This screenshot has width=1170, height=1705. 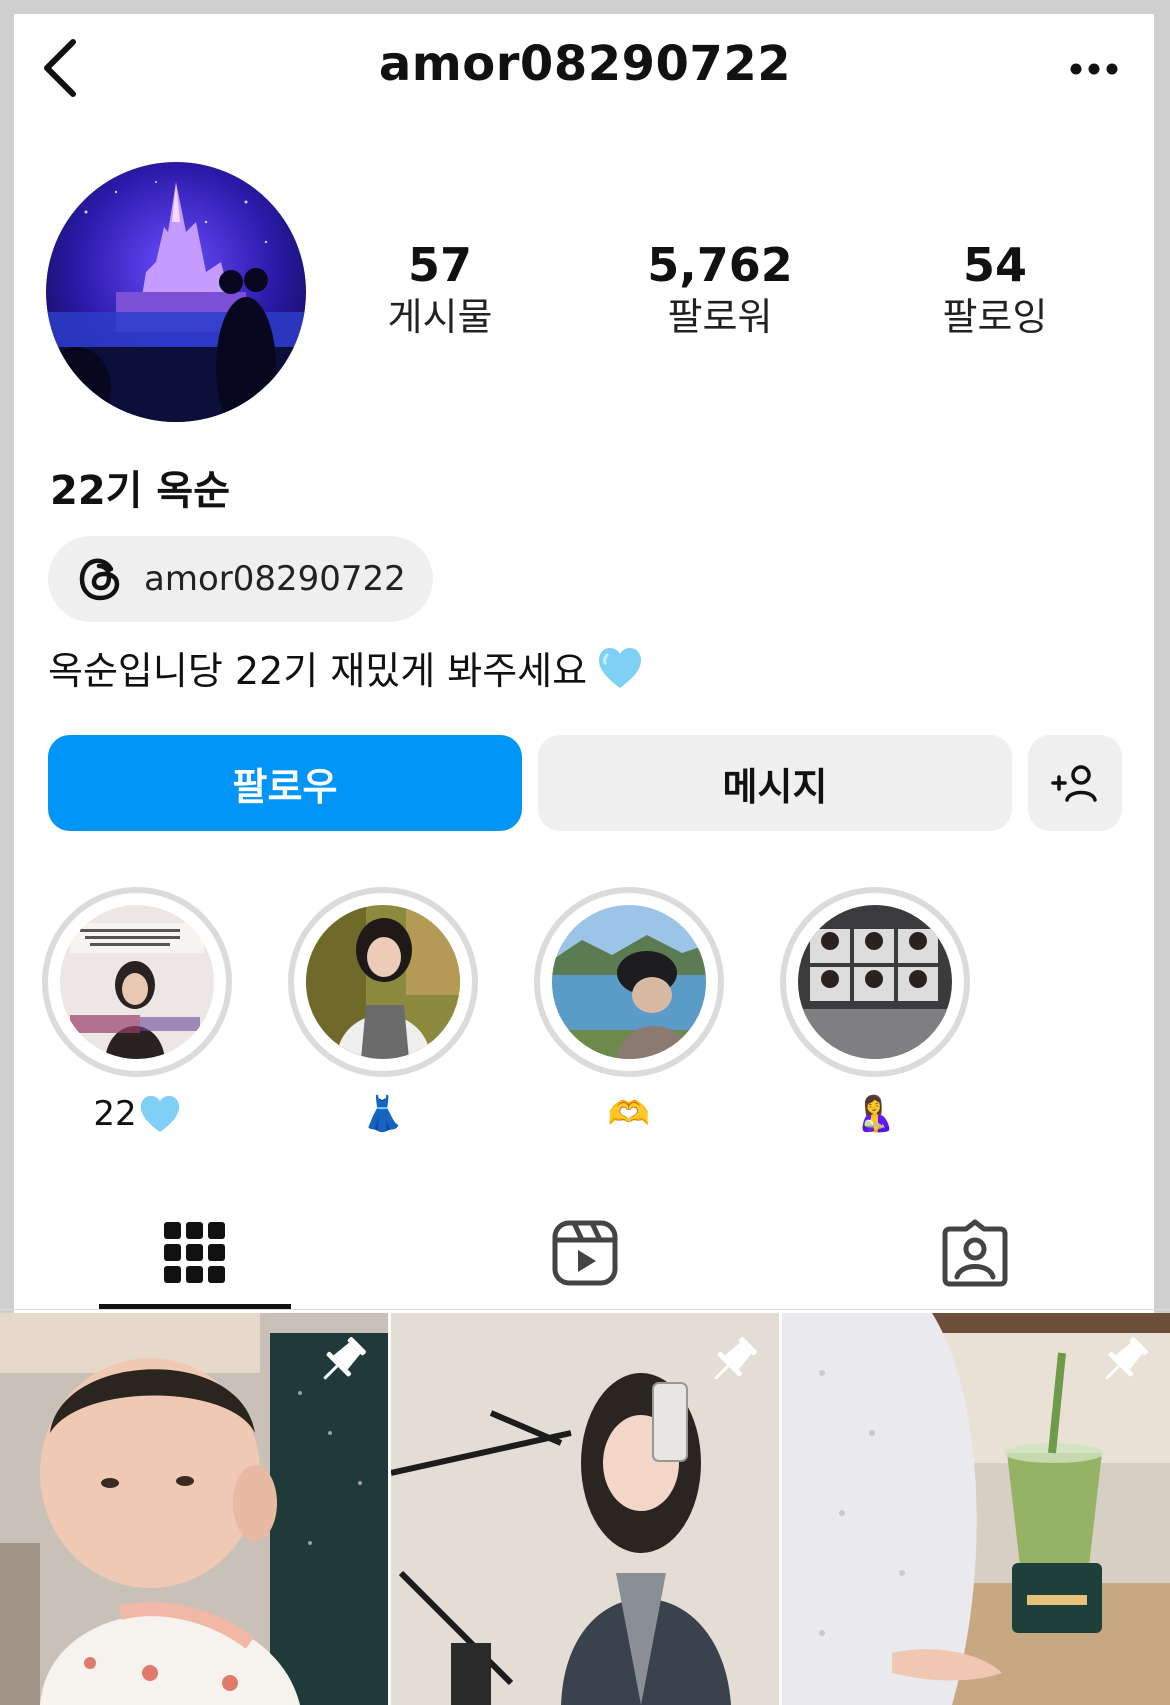 I want to click on threads-icon, so click(x=99, y=579).